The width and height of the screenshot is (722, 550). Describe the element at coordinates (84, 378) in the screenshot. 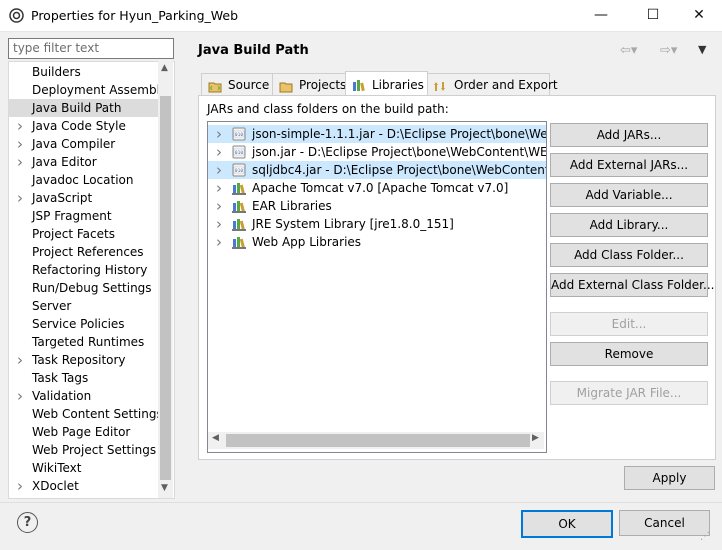

I see `nav-item: Task Tags` at that location.